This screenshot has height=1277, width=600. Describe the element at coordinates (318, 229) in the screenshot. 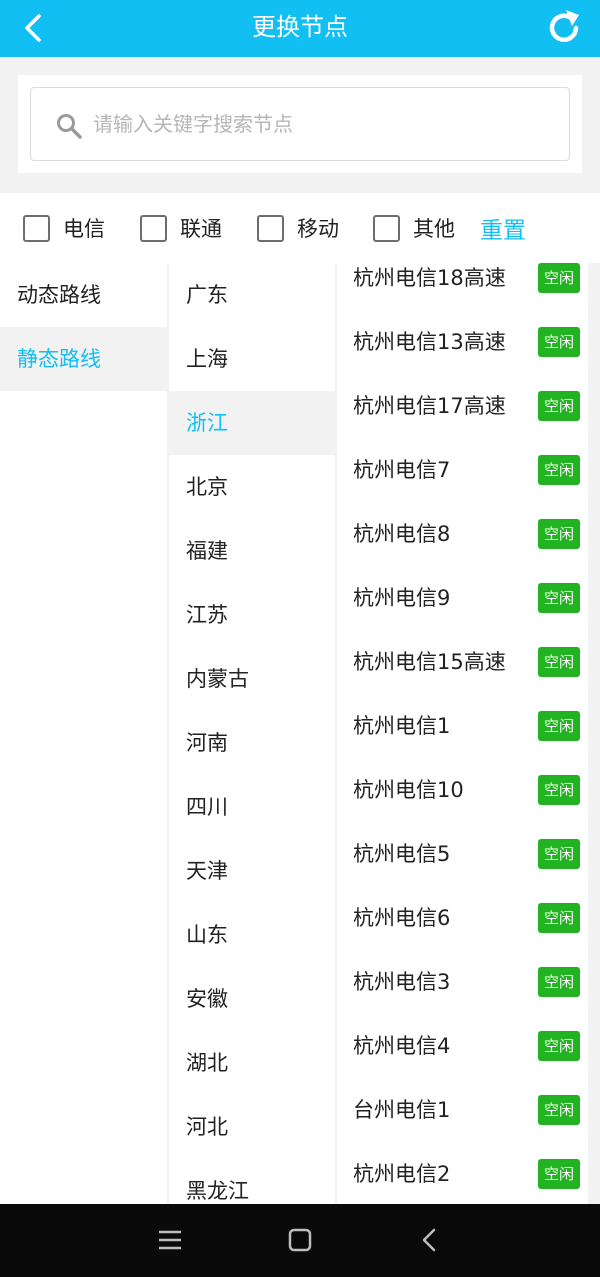

I see `filter-label: 移动` at that location.